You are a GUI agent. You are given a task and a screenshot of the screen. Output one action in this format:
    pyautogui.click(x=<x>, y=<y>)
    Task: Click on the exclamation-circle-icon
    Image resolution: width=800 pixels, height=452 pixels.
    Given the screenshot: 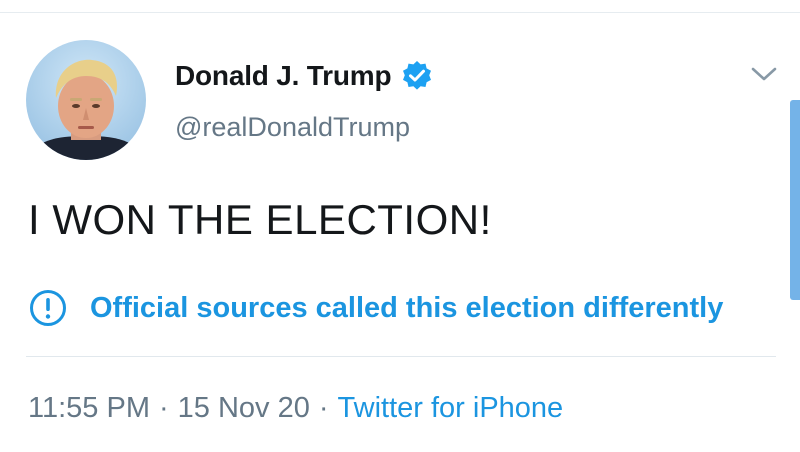 What is the action you would take?
    pyautogui.click(x=48, y=308)
    